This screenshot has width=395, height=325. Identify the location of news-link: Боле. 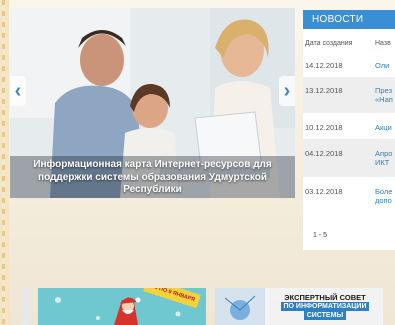
(383, 191).